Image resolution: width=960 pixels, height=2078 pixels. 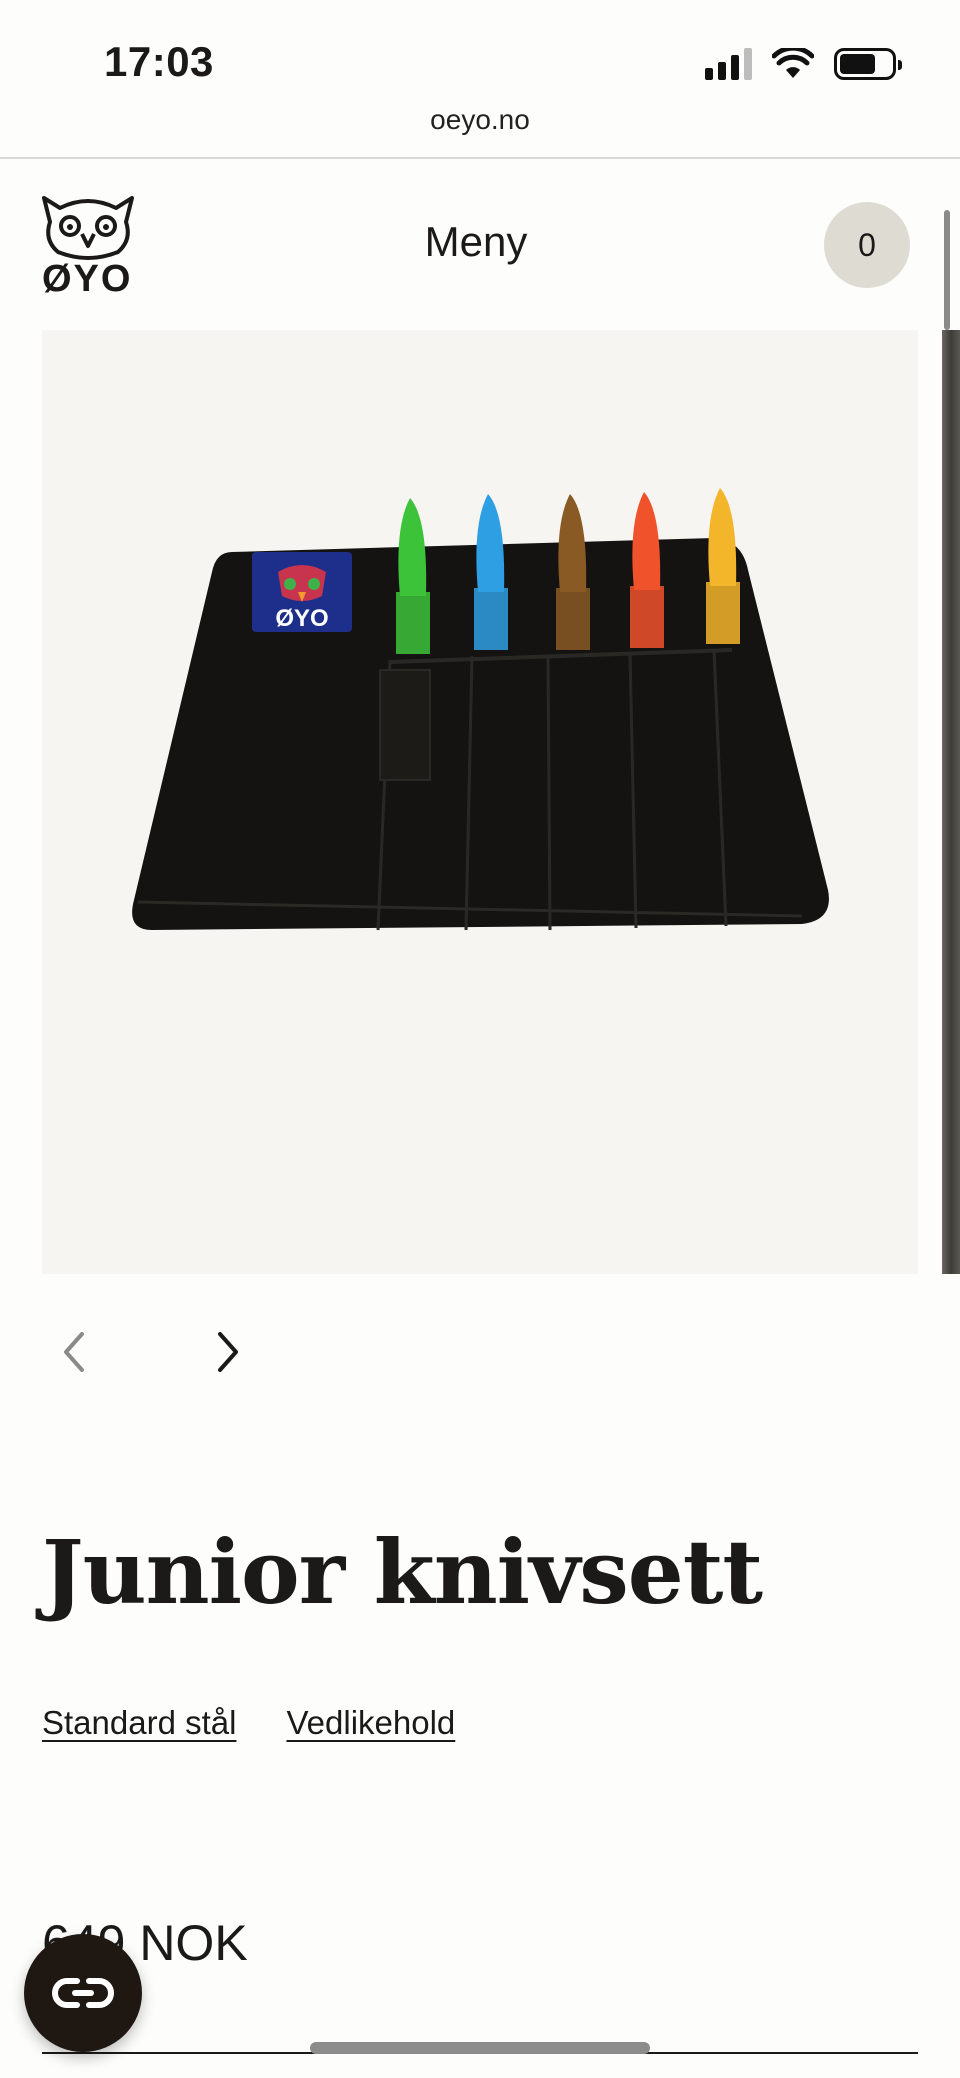 What do you see at coordinates (868, 64) in the screenshot?
I see `battery-icon` at bounding box center [868, 64].